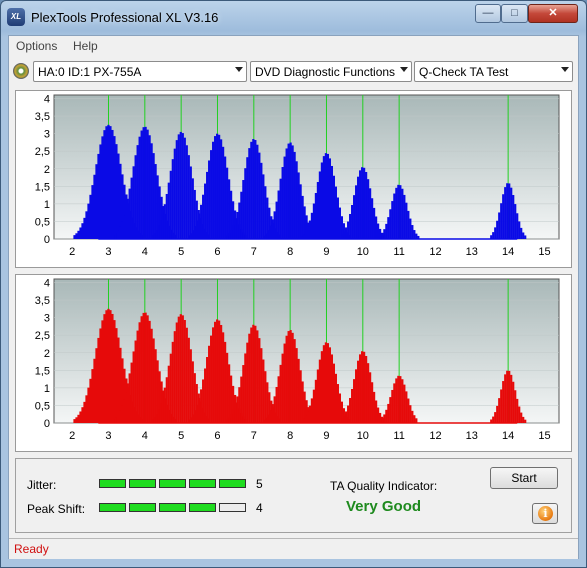 The width and height of the screenshot is (587, 568). I want to click on maximize-button: □, so click(514, 13).